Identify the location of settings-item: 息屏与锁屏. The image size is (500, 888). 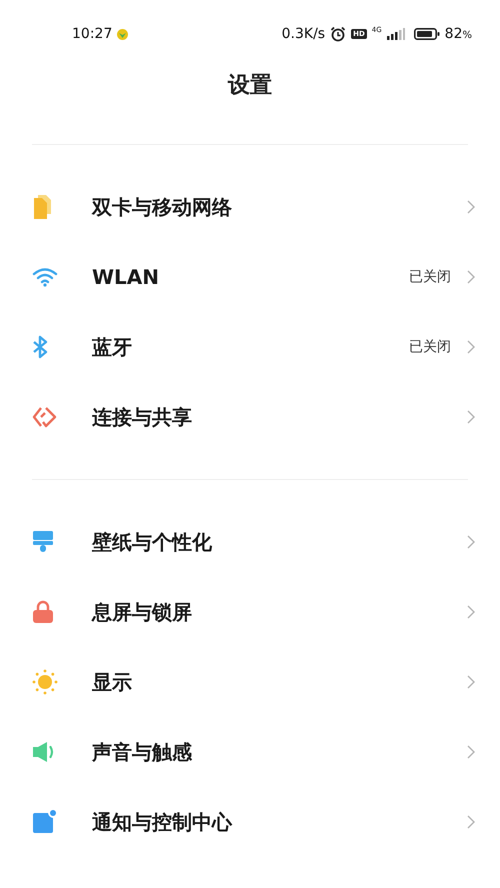
(250, 612).